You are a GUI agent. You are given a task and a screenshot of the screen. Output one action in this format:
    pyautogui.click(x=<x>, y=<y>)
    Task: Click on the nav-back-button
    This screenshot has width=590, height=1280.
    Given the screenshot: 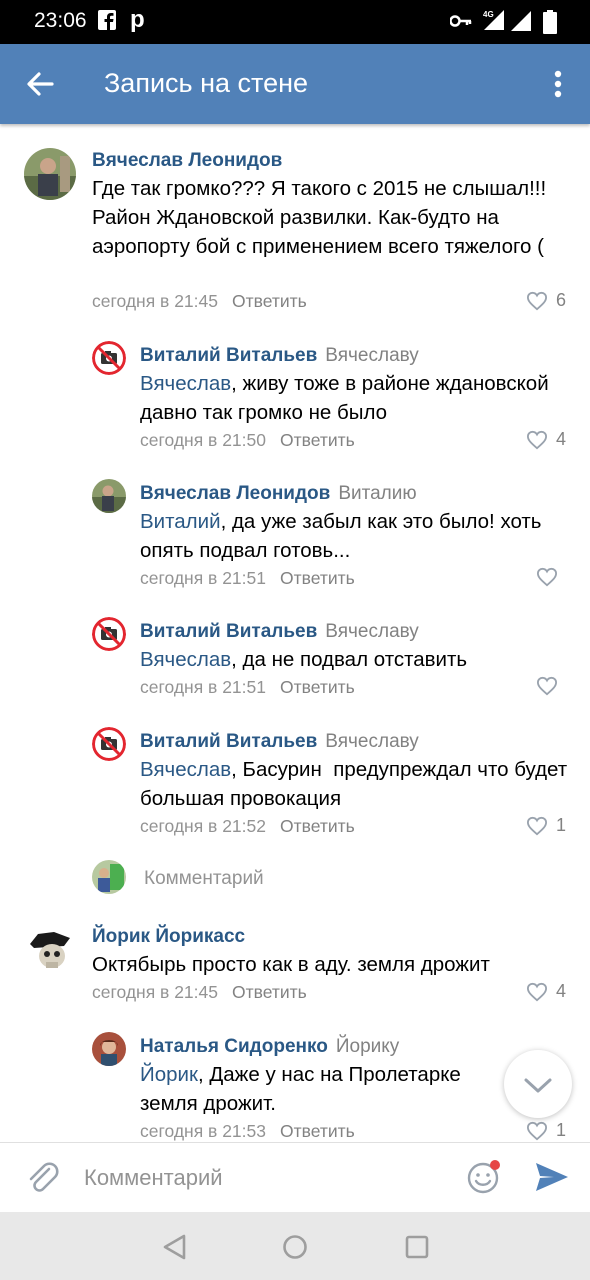 What is the action you would take?
    pyautogui.click(x=175, y=1247)
    